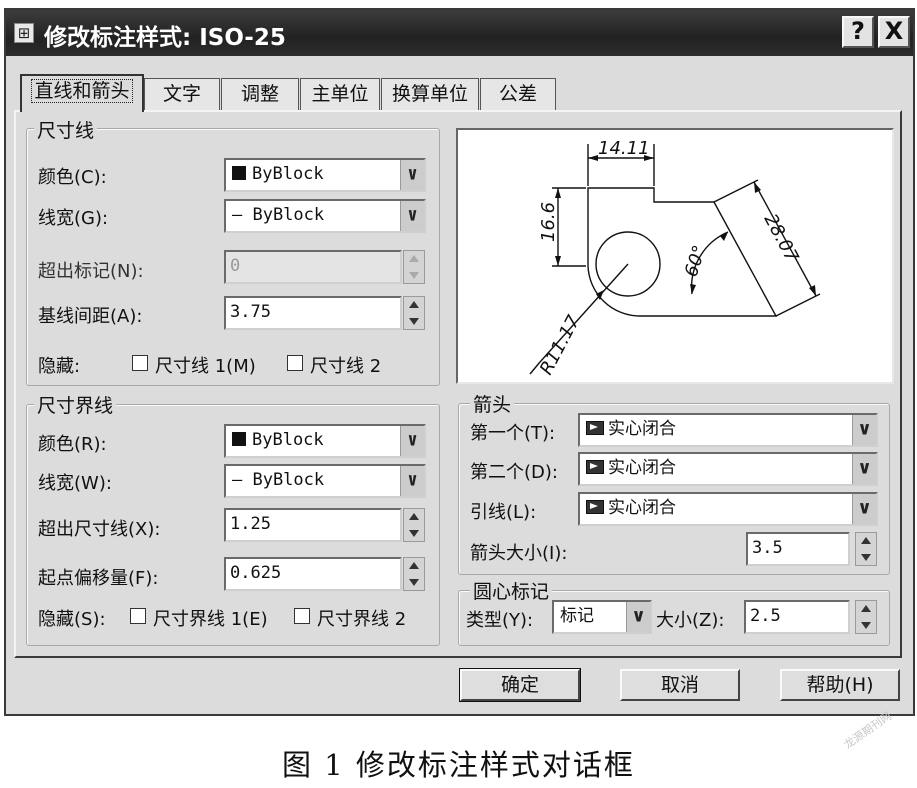  What do you see at coordinates (511, 590) in the screenshot?
I see `center-mark-group-label: 圆心标记` at bounding box center [511, 590].